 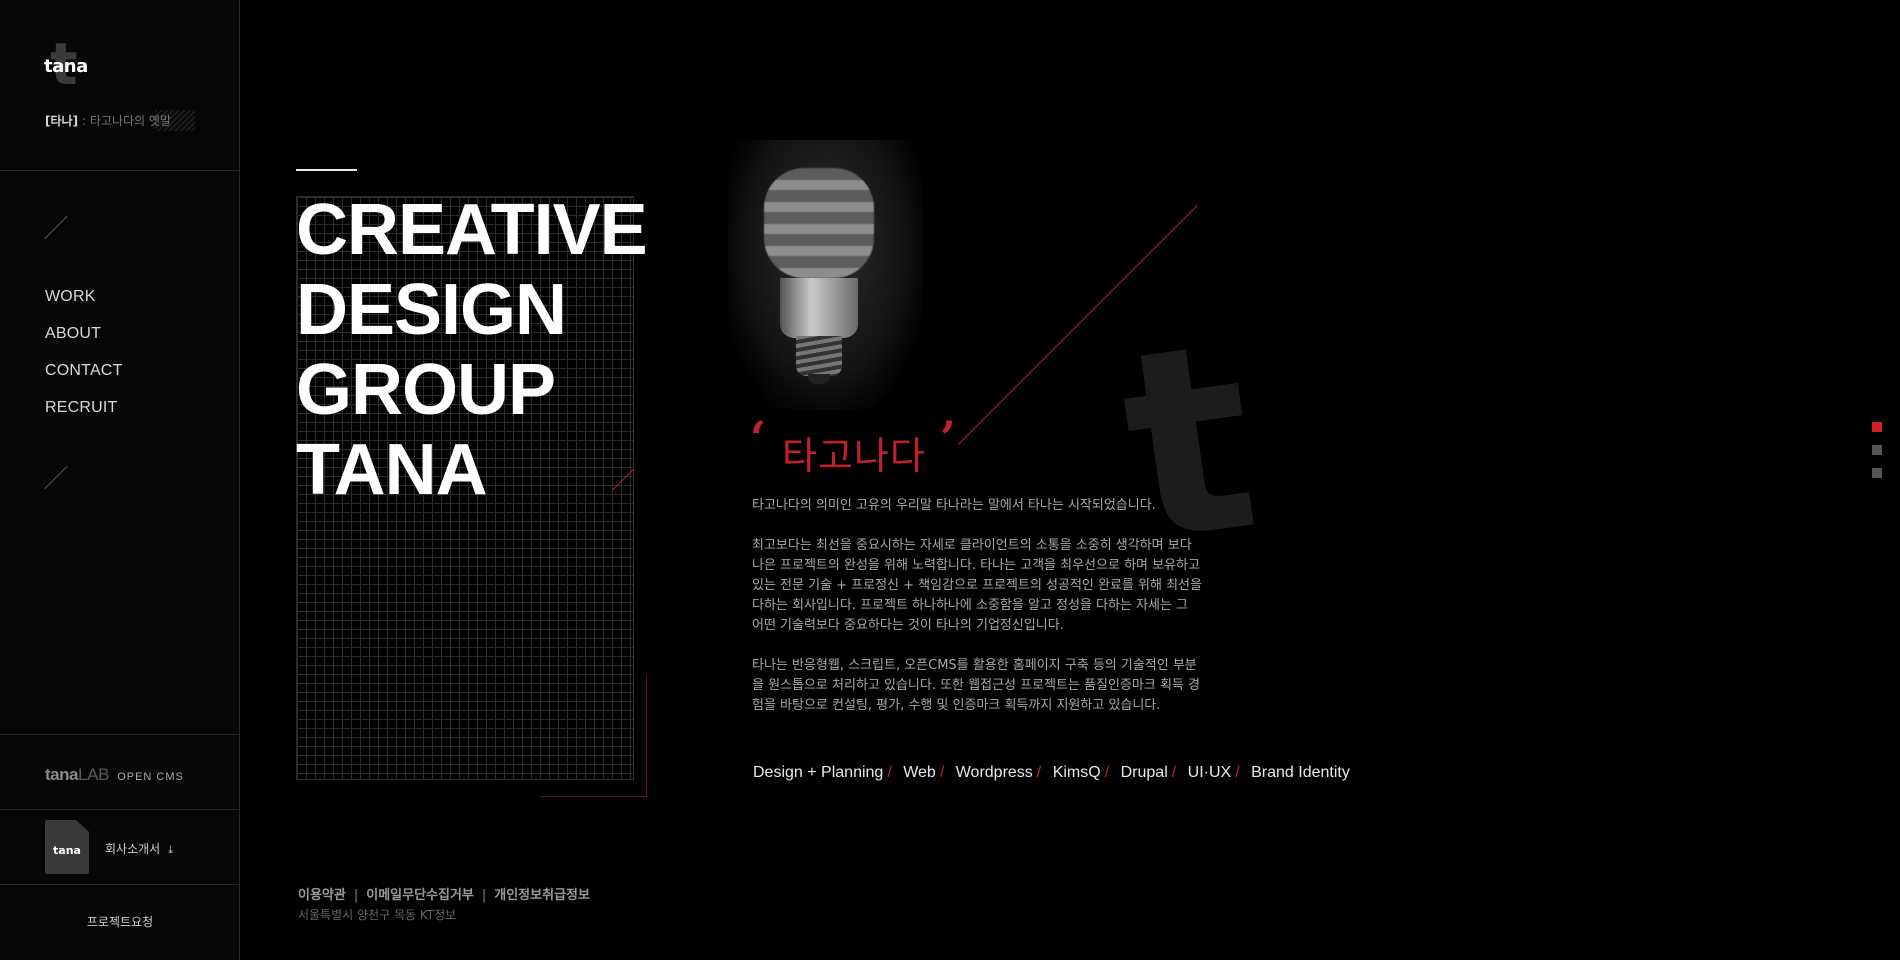 I want to click on lab-name-light: LAB, so click(x=93, y=774).